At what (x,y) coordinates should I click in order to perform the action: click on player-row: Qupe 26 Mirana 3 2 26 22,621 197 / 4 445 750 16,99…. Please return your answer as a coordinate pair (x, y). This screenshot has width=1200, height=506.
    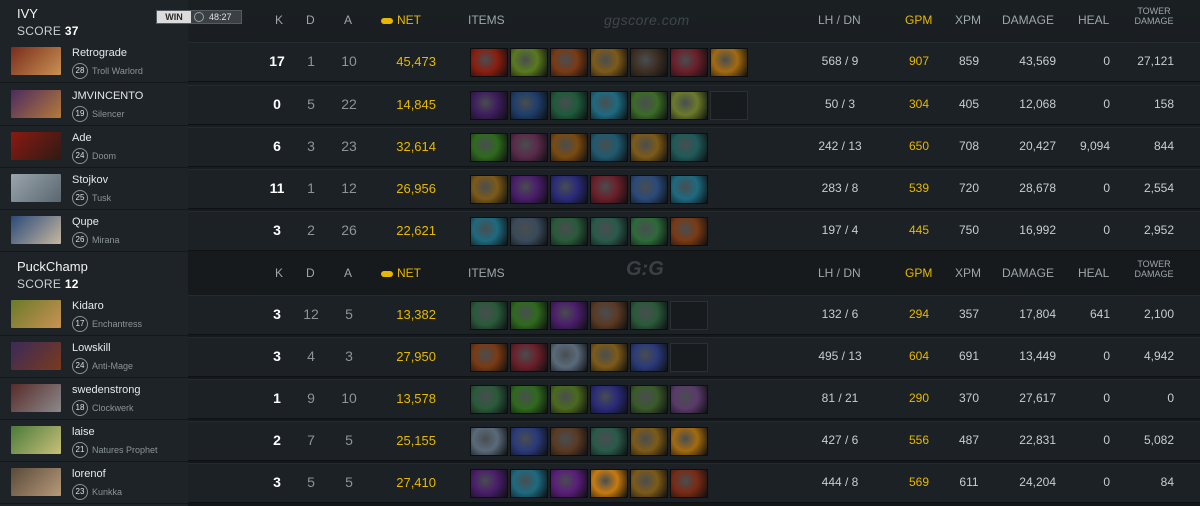
    Looking at the image, I should click on (600, 231).